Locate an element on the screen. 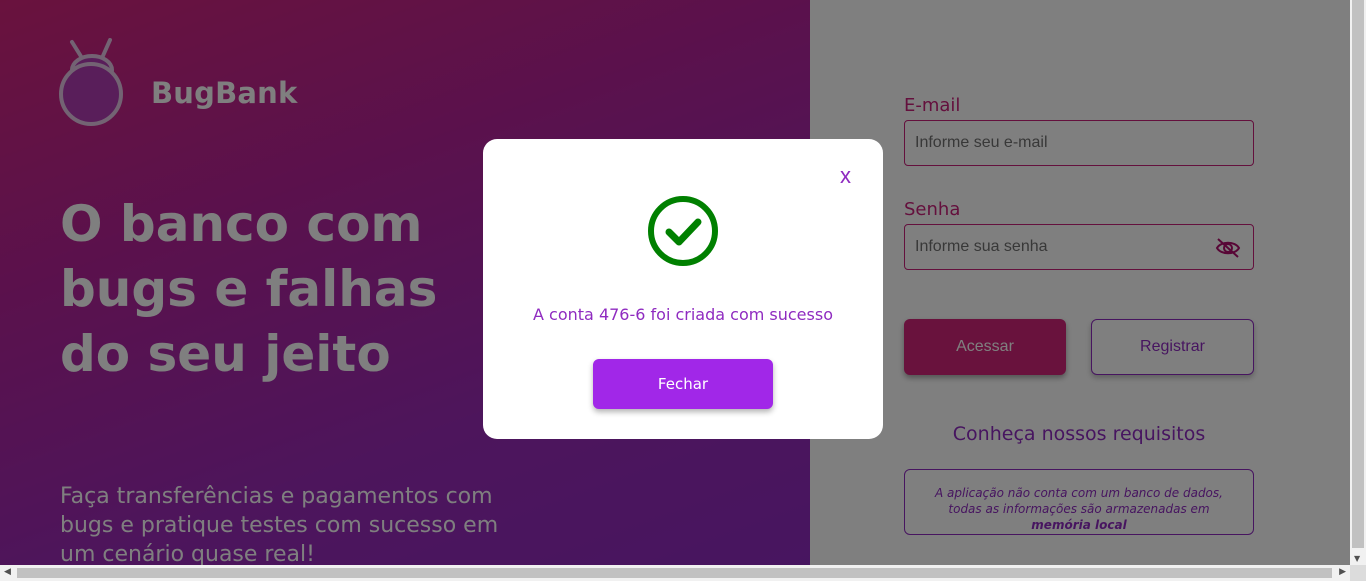 Image resolution: width=1366 pixels, height=581 pixels. scrollbar-corner is located at coordinates (1358, 573).